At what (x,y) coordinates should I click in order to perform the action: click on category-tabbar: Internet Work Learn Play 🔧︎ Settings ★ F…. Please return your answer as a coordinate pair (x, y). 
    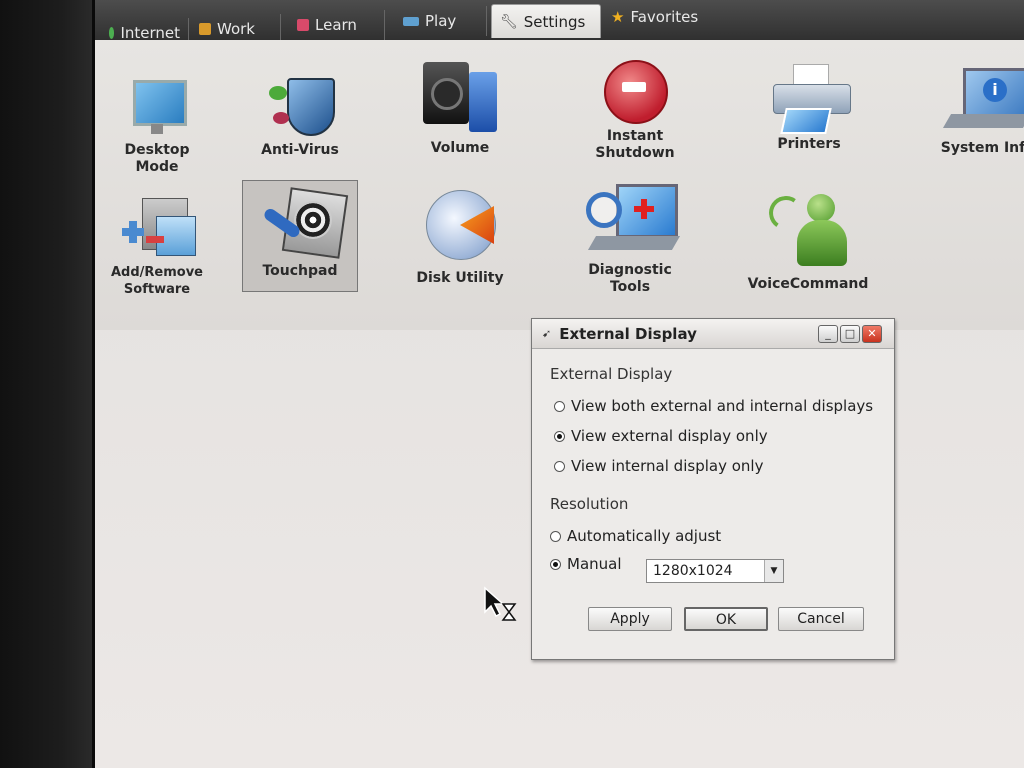
    Looking at the image, I should click on (559, 24).